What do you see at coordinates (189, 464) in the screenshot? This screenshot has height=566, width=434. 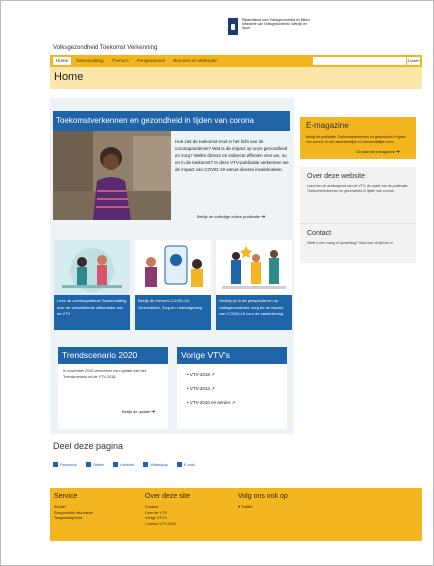 I see `share-label: E-mail` at bounding box center [189, 464].